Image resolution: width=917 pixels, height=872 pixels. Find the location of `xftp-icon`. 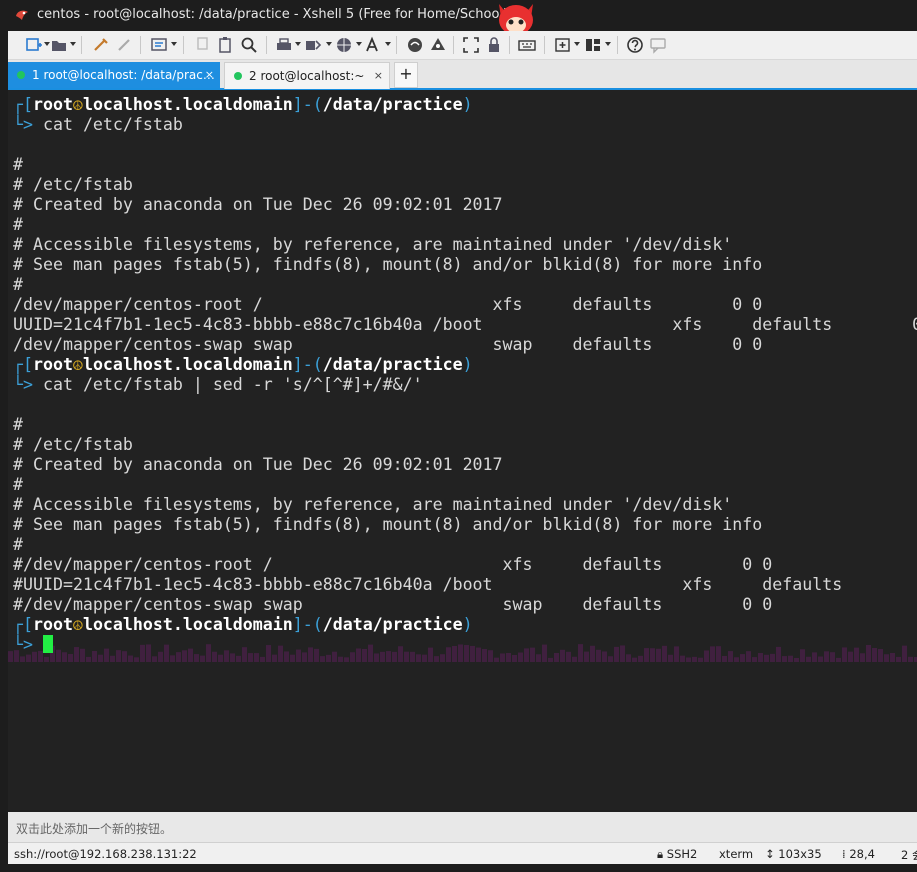

xftp-icon is located at coordinates (415, 45).